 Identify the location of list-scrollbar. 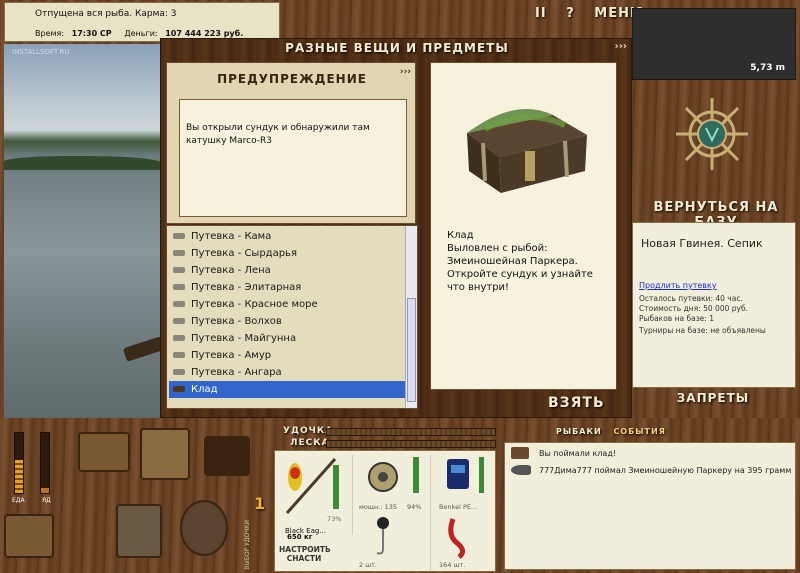
(411, 317).